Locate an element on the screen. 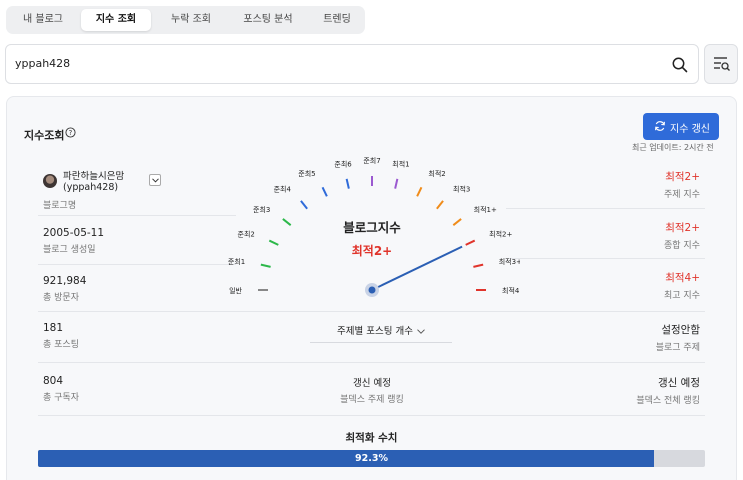 The height and width of the screenshot is (480, 743). avatar is located at coordinates (50, 181).